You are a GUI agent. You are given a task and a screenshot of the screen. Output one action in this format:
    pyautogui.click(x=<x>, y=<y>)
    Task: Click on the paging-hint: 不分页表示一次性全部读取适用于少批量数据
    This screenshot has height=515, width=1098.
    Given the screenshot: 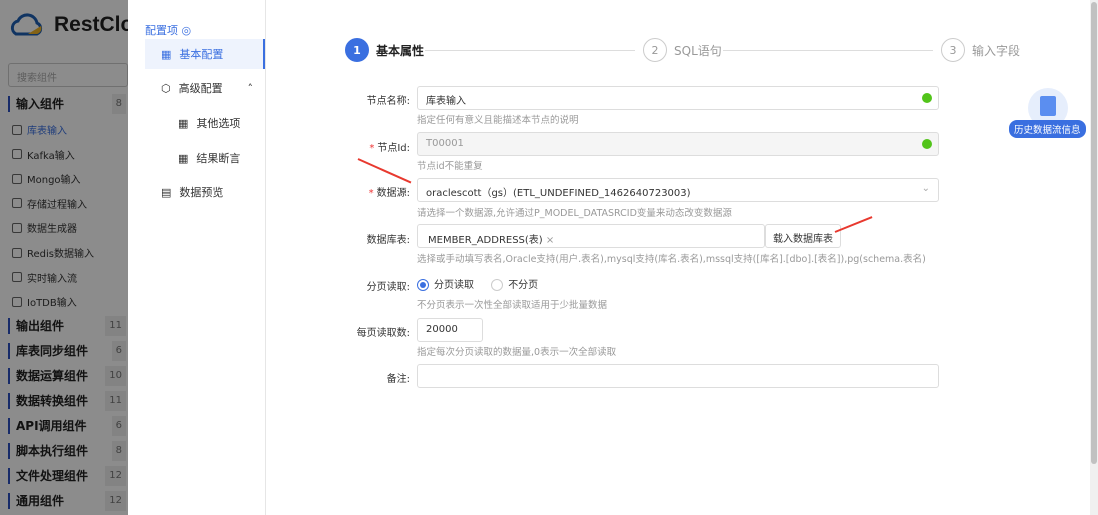 What is the action you would take?
    pyautogui.click(x=512, y=305)
    